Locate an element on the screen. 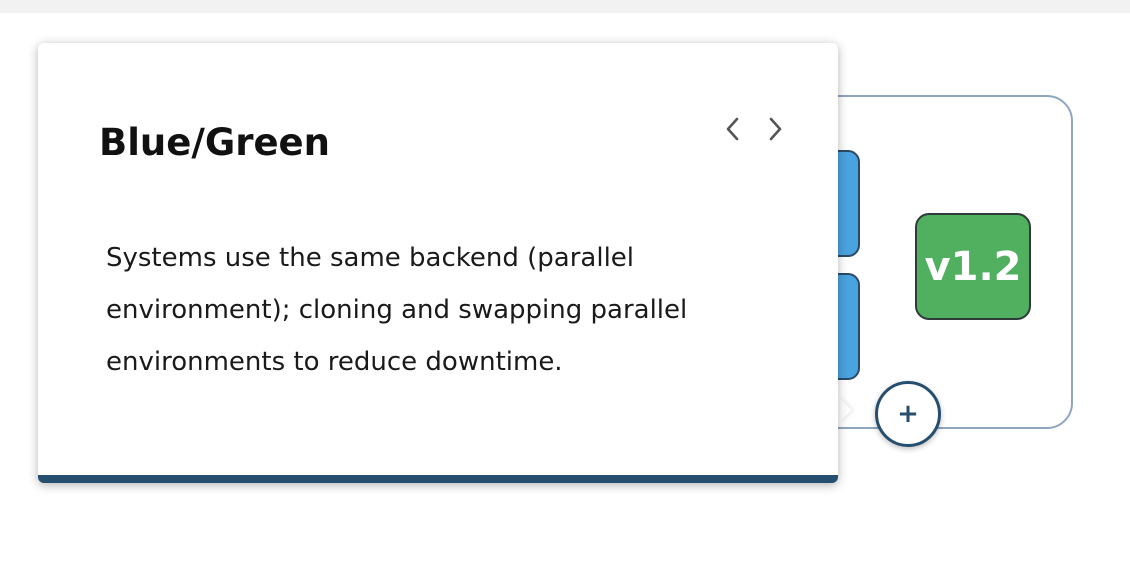 The width and height of the screenshot is (1130, 580). previous-button is located at coordinates (733, 129).